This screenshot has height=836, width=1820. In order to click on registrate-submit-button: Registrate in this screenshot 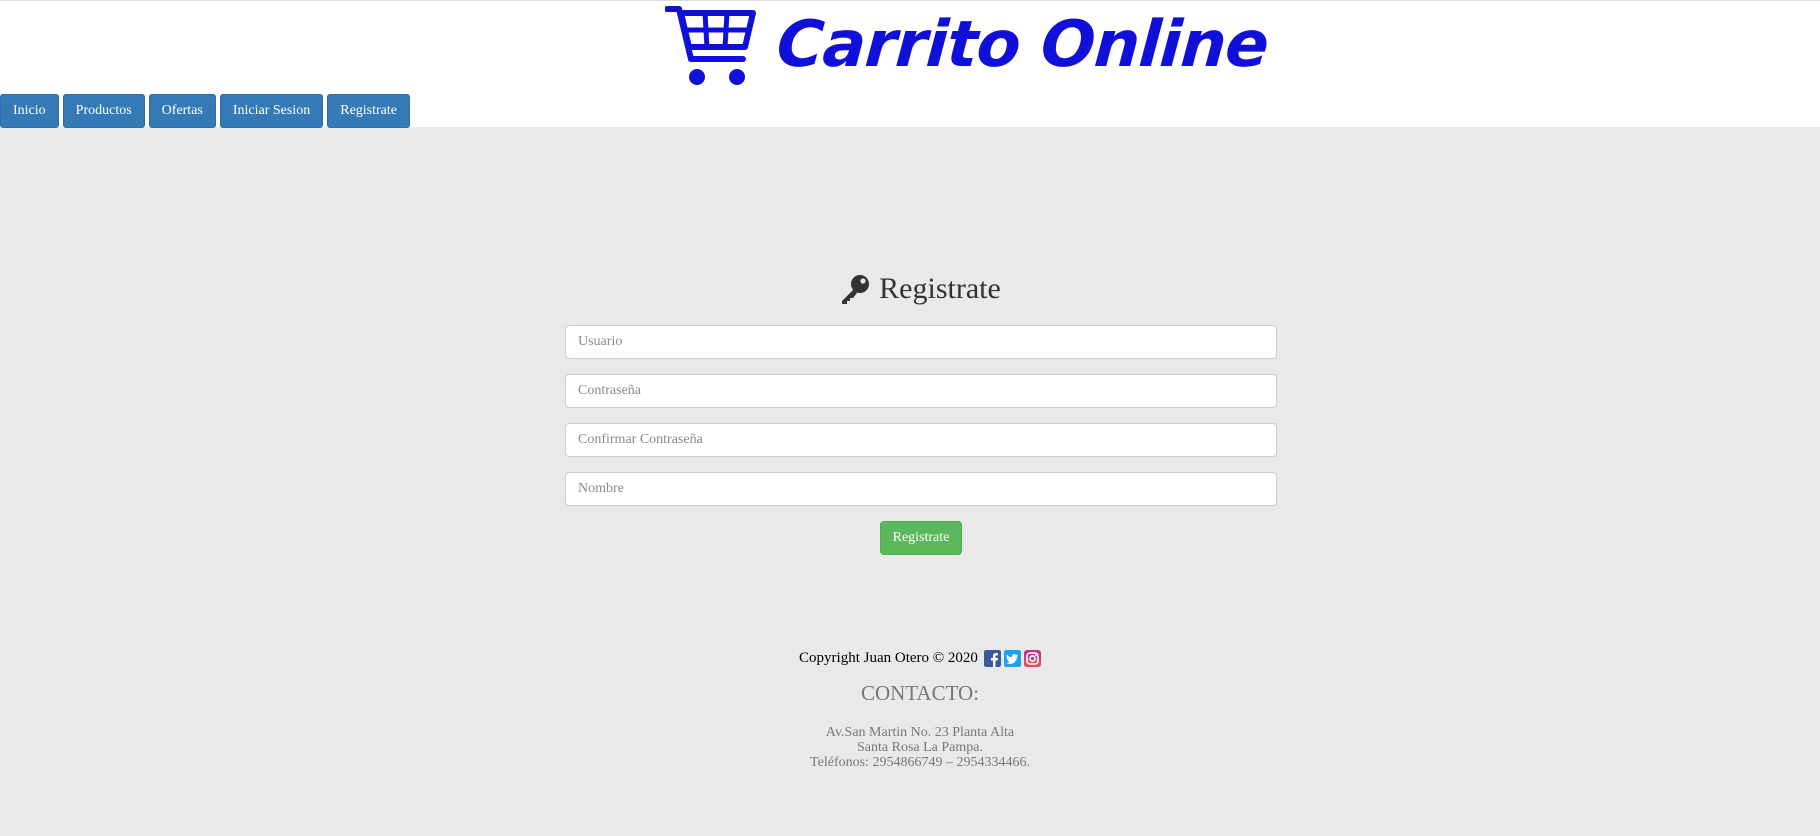, I will do `click(921, 538)`.